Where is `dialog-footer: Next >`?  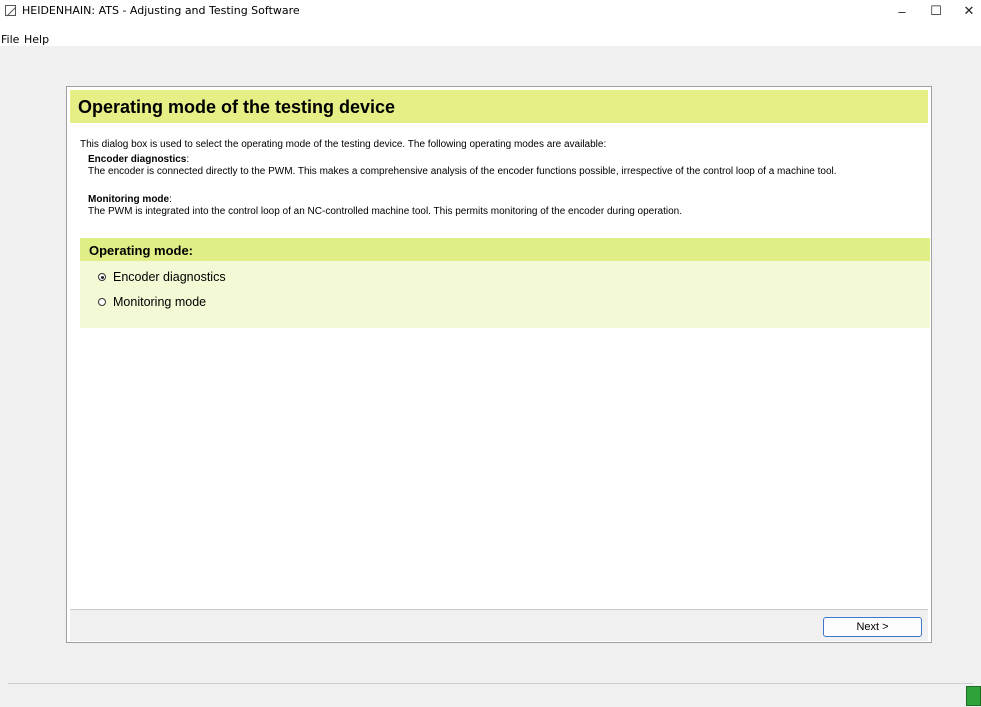
dialog-footer: Next > is located at coordinates (499, 625).